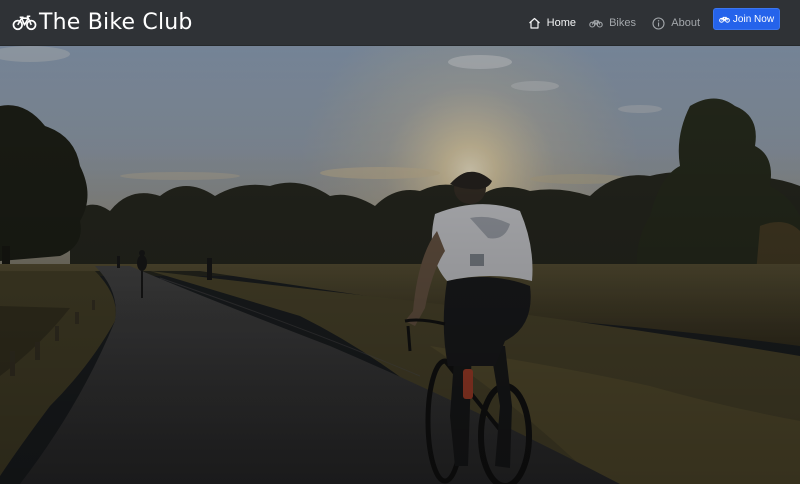  I want to click on top-navbar: The Bike Club Home Bikes About Join Now, so click(400, 23).